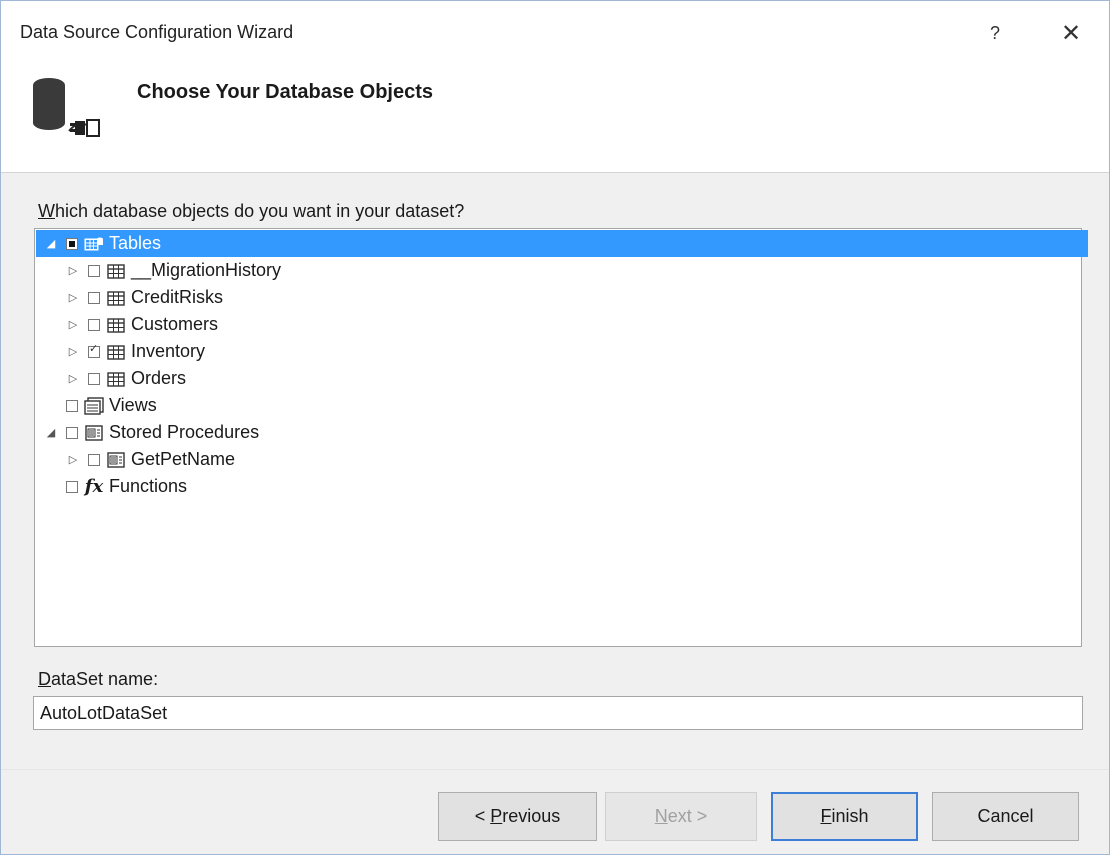  Describe the element at coordinates (46, 211) in the screenshot. I see `prompt-access-key: W` at that location.